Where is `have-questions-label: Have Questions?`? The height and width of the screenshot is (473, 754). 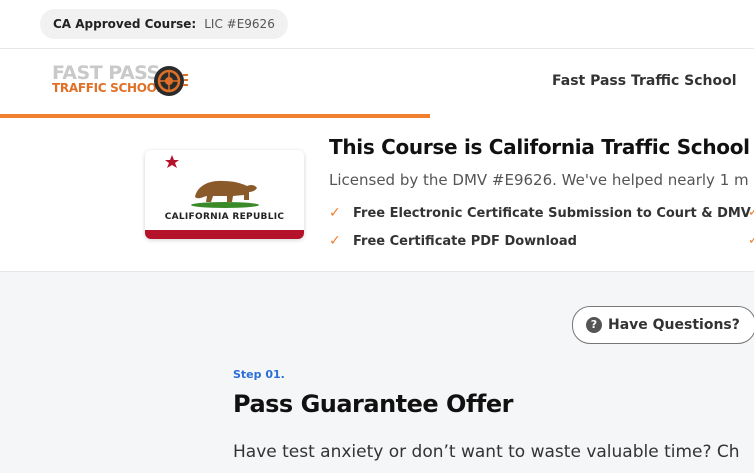 have-questions-label: Have Questions? is located at coordinates (674, 325).